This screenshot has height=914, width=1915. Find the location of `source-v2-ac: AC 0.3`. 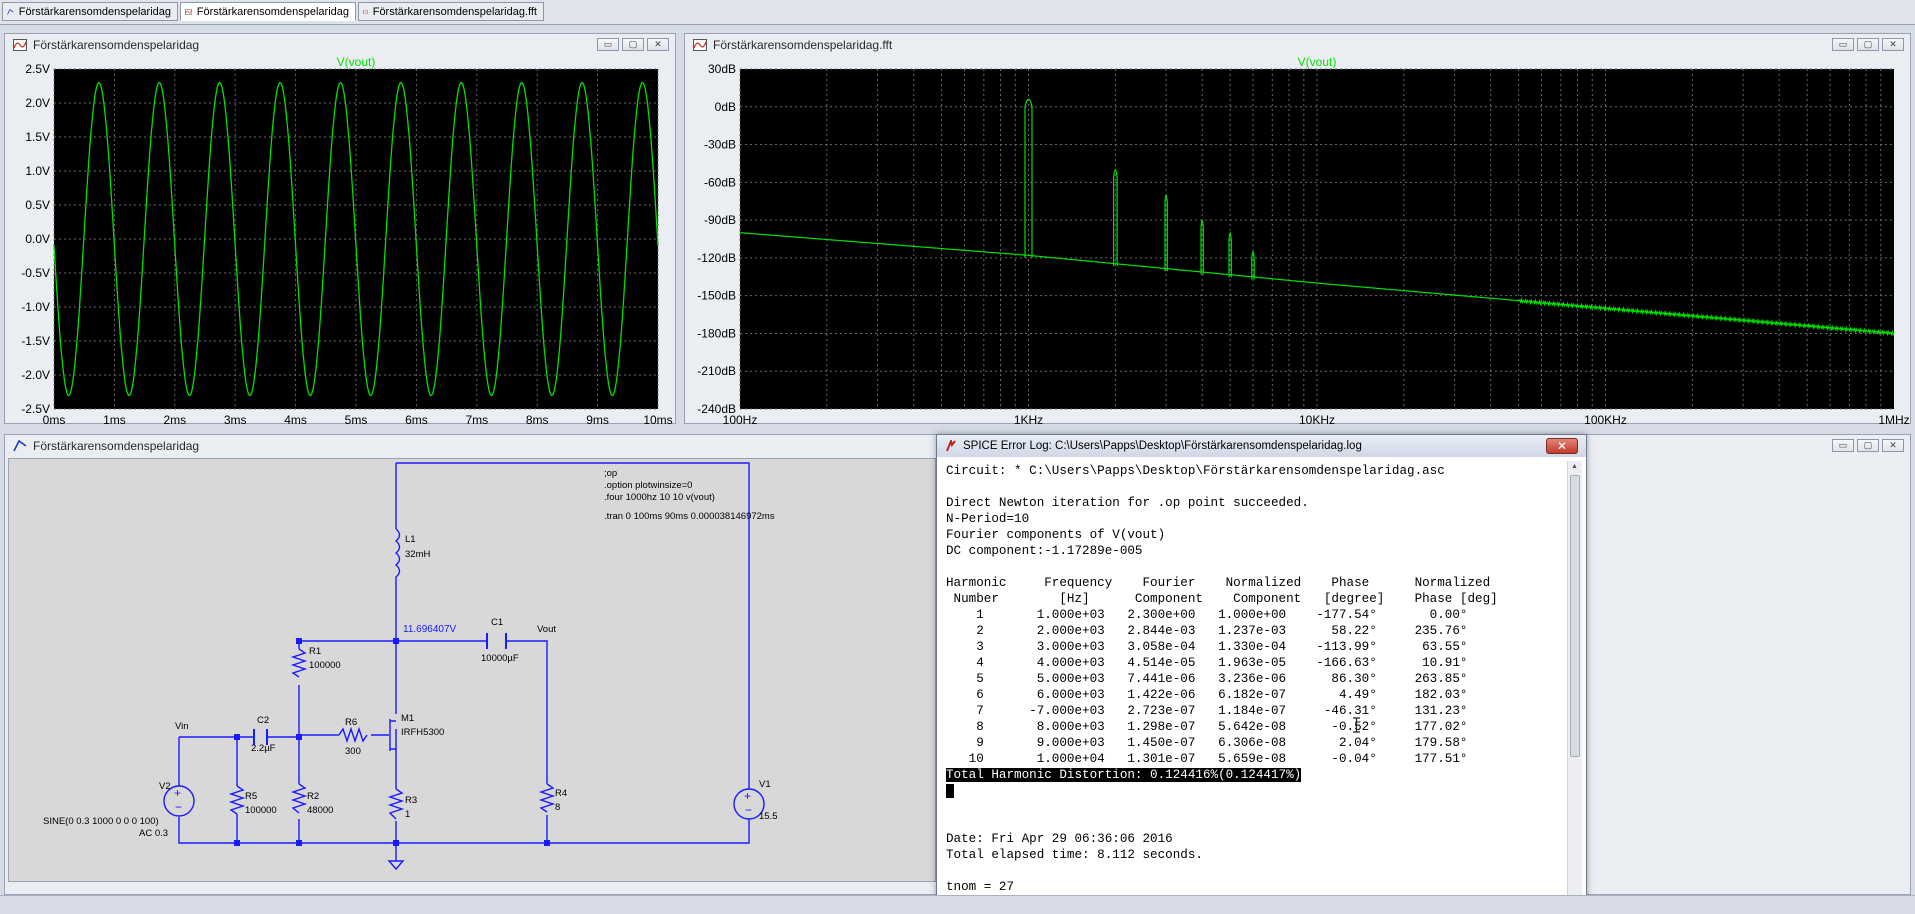

source-v2-ac: AC 0.3 is located at coordinates (154, 833).